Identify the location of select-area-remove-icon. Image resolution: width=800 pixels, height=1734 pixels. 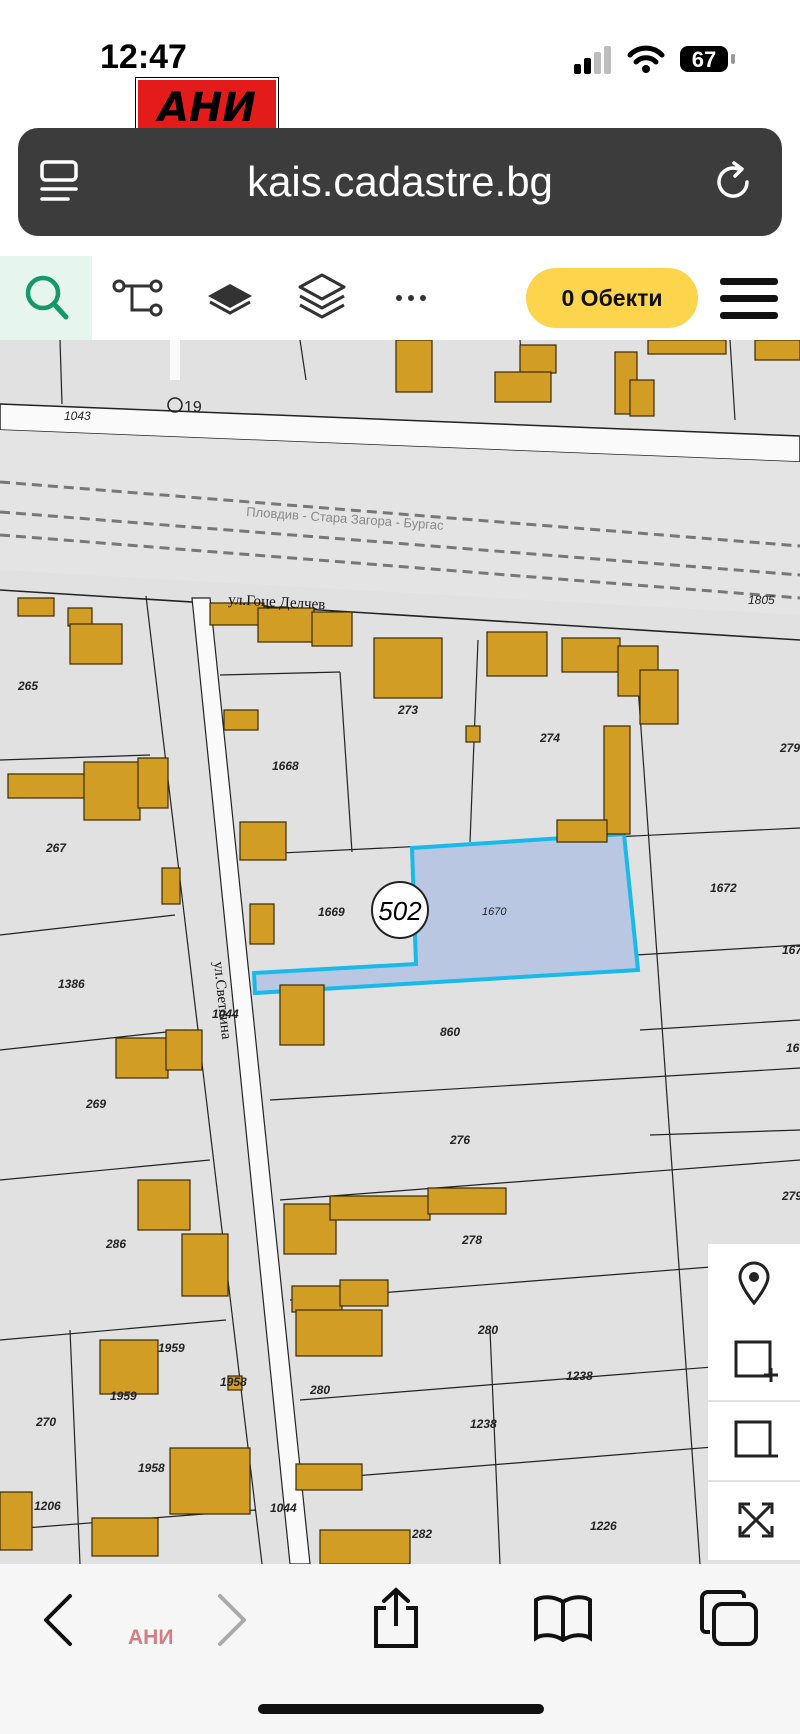
(756, 1439).